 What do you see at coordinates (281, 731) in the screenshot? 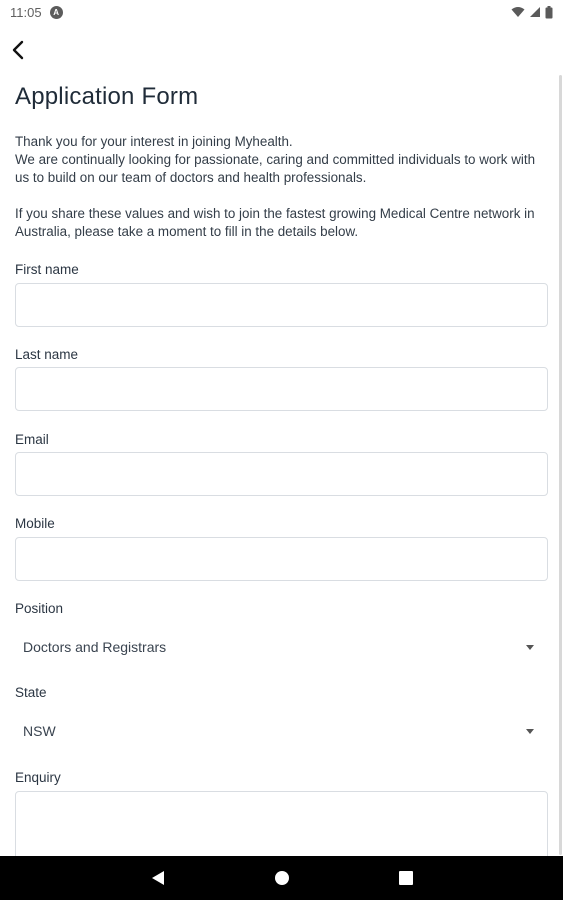
I see `state-select: NSW` at bounding box center [281, 731].